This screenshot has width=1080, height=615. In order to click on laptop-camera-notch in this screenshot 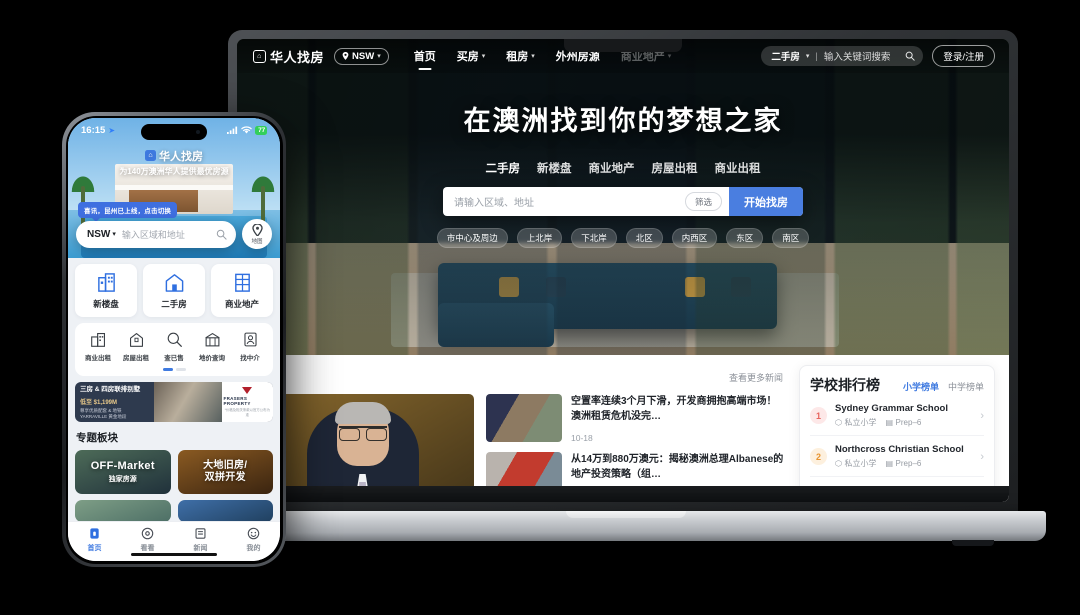, I will do `click(623, 45)`.